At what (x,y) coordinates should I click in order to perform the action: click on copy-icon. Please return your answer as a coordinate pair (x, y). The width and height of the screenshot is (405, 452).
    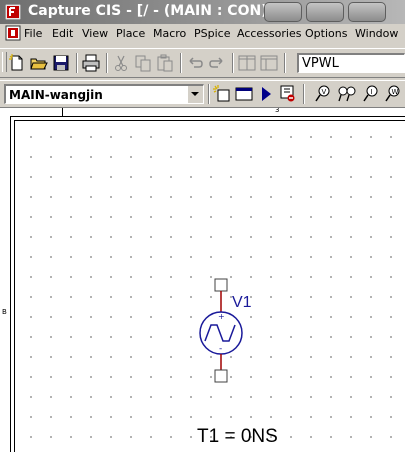
    Looking at the image, I should click on (143, 63).